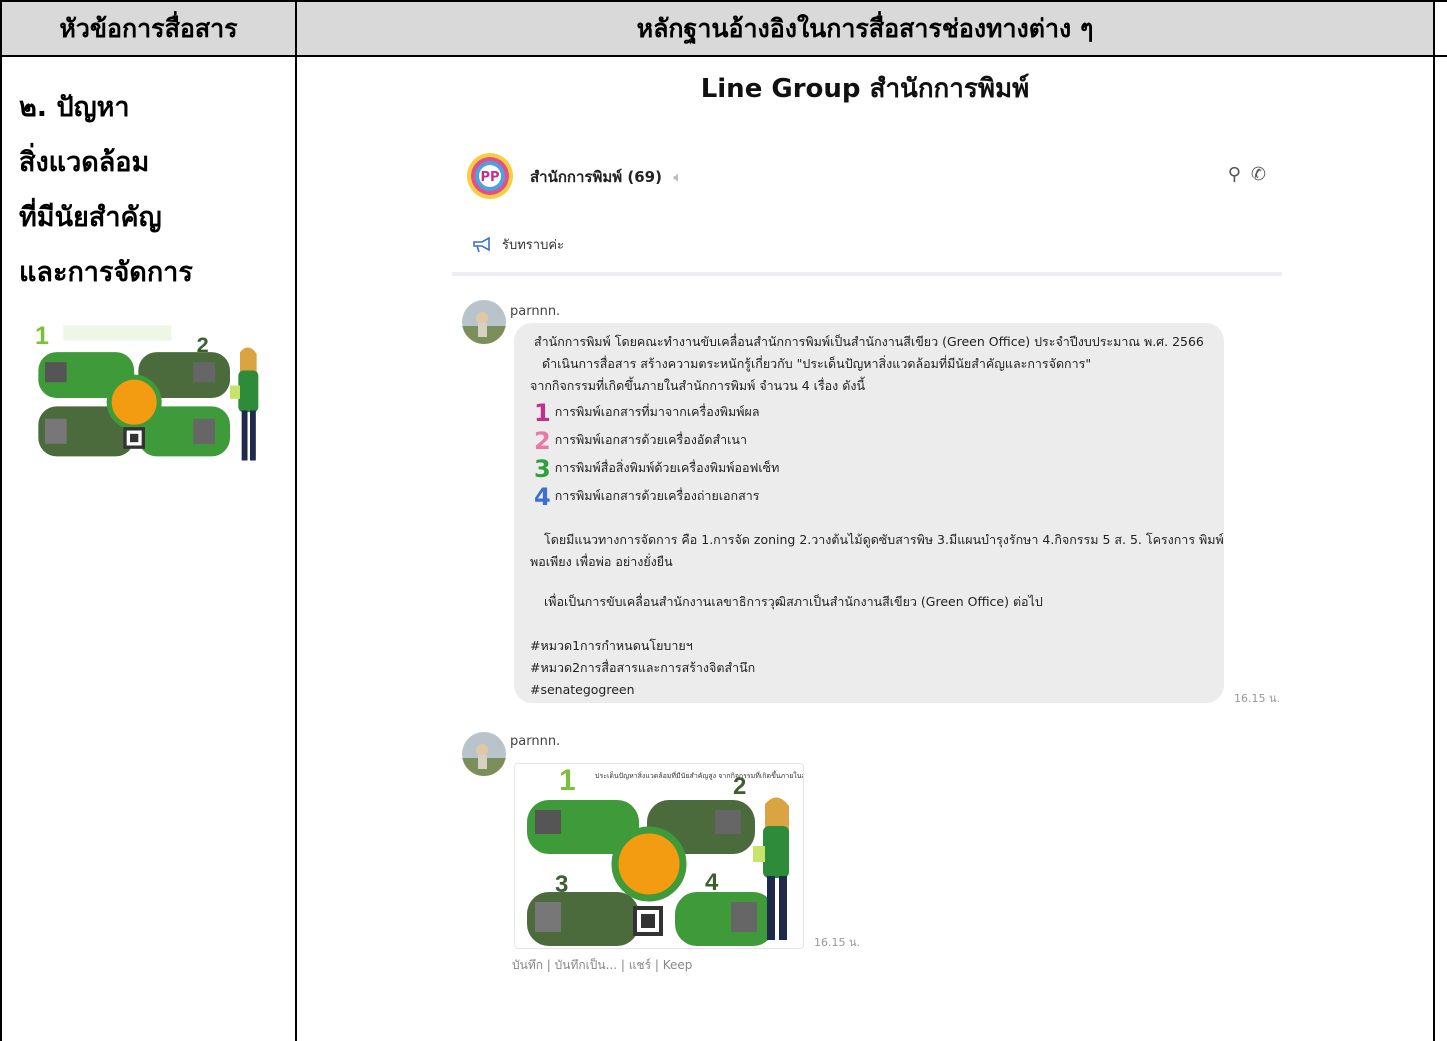 This screenshot has width=1447, height=1041. I want to click on chat-header: PP สำนักการพิมพ์ (69) 🔈︎ ⚲ ✆, so click(866, 178).